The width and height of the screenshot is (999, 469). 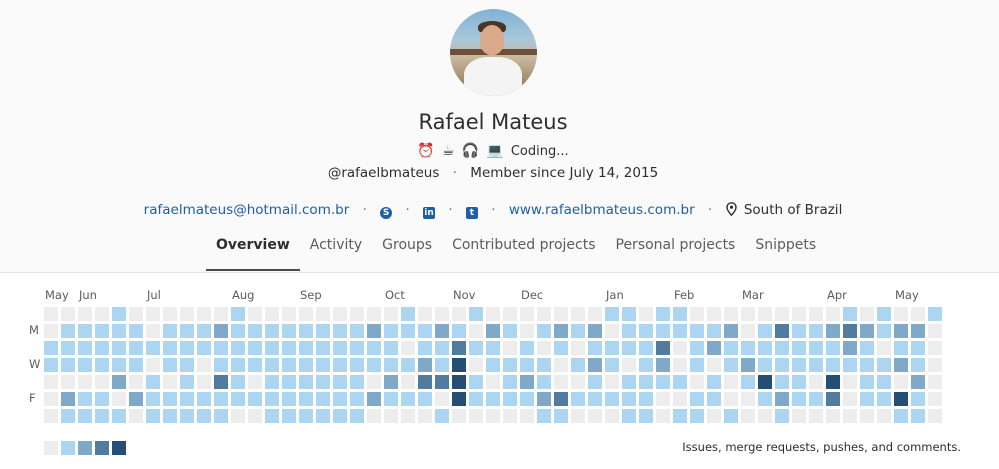 What do you see at coordinates (407, 253) in the screenshot?
I see `tab-groups: Groups` at bounding box center [407, 253].